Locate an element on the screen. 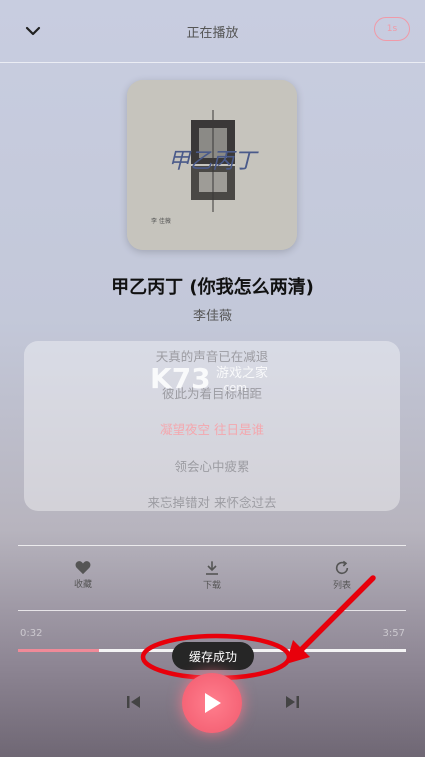  skip-previous-icon is located at coordinates (133, 702).